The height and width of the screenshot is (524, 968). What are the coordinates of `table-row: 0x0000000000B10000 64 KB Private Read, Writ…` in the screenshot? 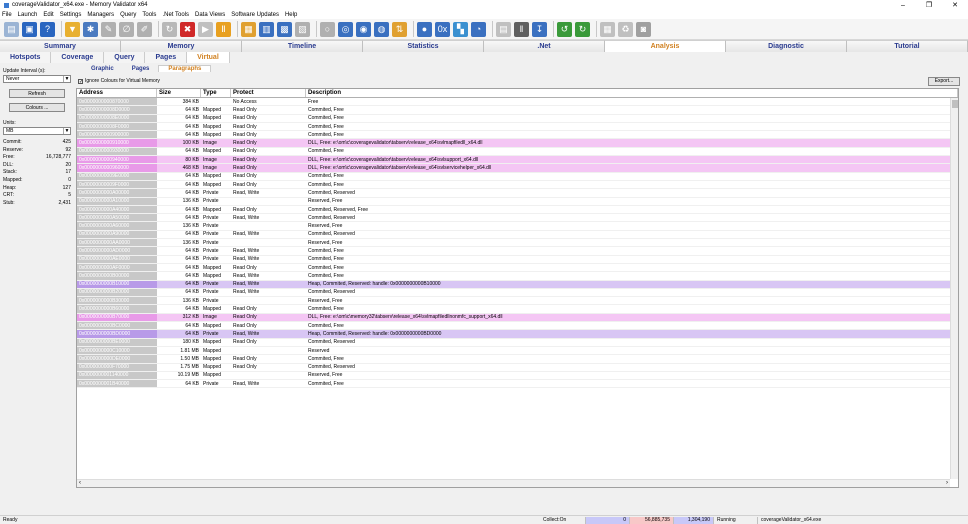 It's located at (517, 284).